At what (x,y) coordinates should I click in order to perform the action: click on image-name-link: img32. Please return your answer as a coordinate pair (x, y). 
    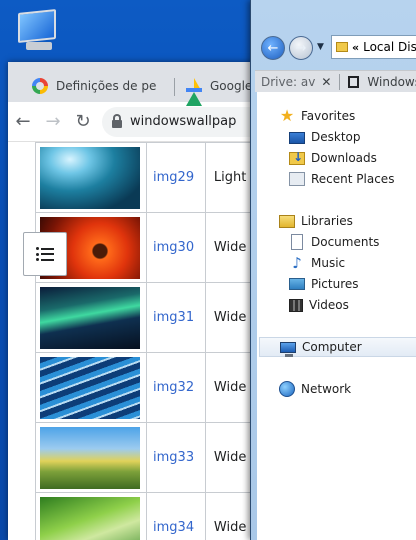
    Looking at the image, I should click on (176, 387).